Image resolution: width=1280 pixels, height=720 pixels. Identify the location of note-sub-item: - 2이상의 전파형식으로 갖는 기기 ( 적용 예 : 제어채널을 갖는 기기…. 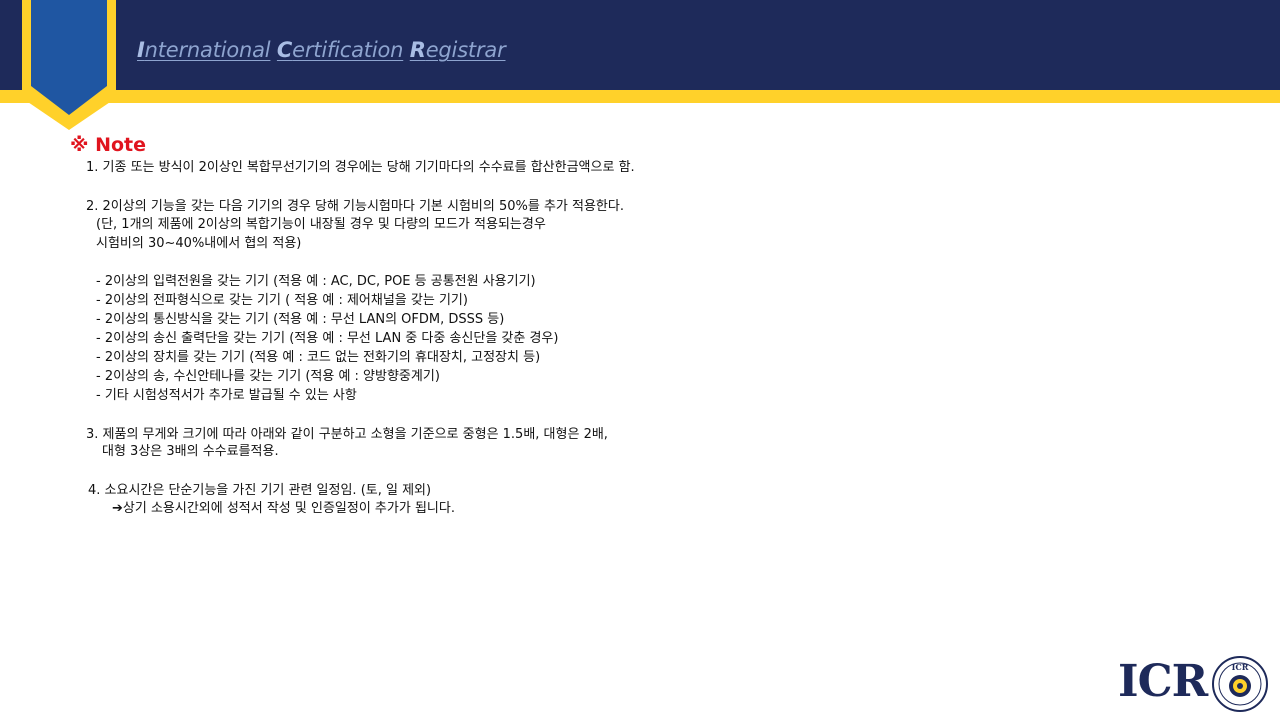
(282, 300).